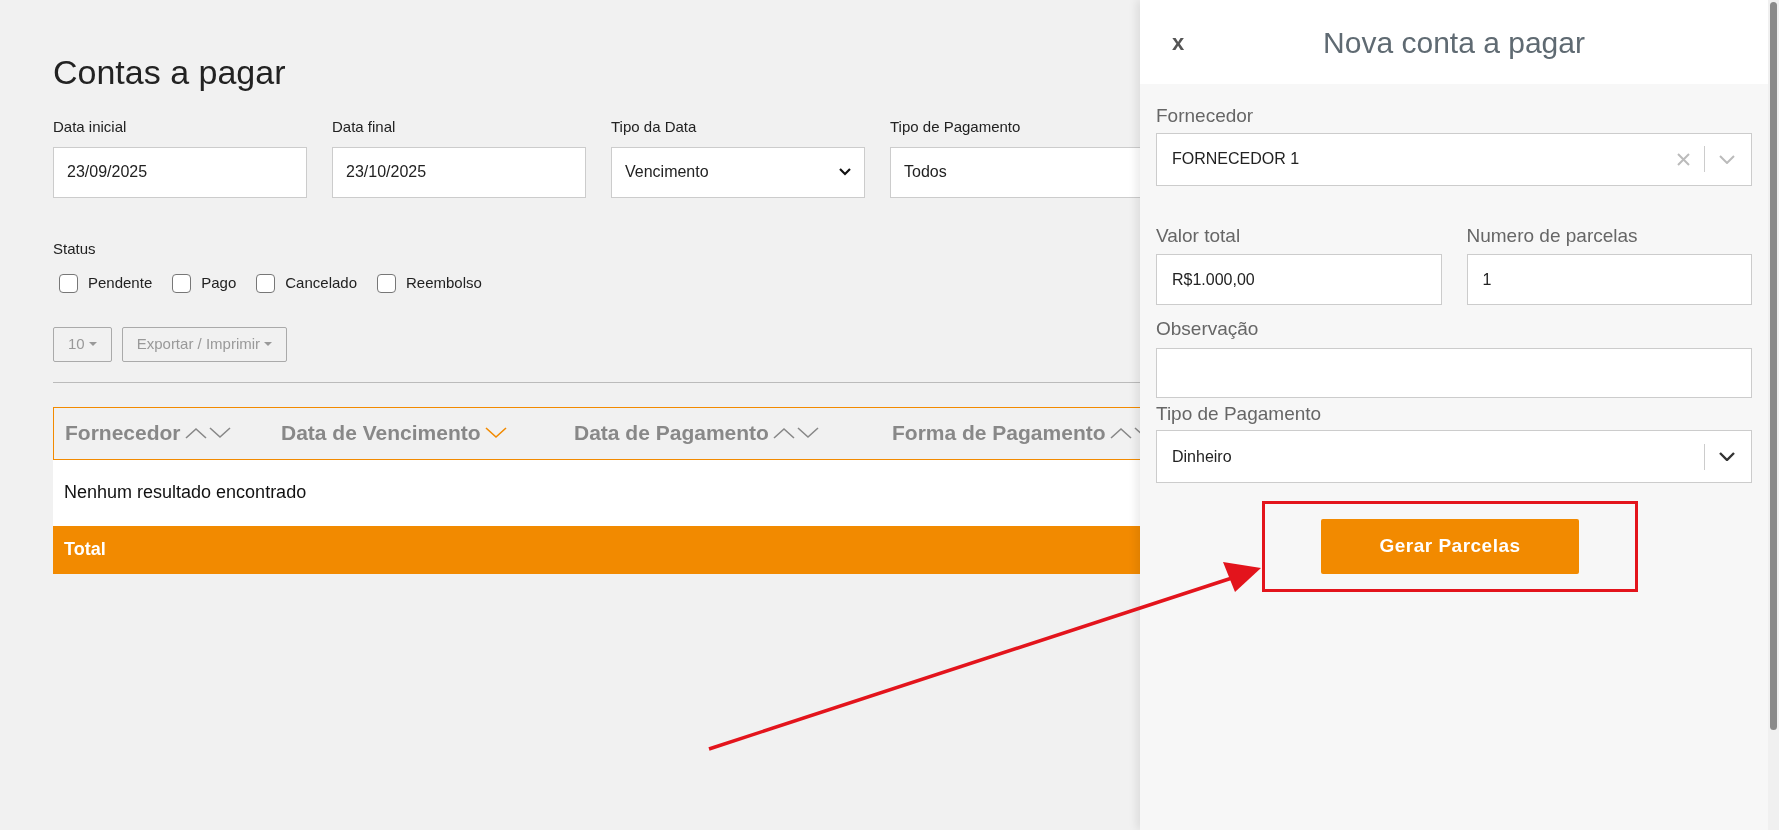 Image resolution: width=1779 pixels, height=830 pixels. What do you see at coordinates (444, 283) in the screenshot?
I see `checkbox-label: Reembolso` at bounding box center [444, 283].